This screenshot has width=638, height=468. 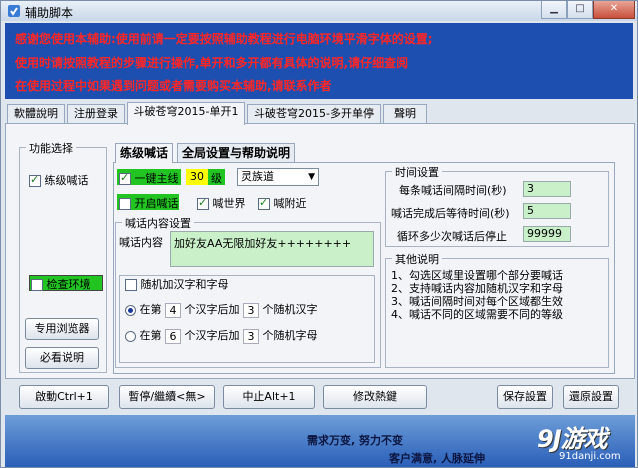 What do you see at coordinates (269, 397) in the screenshot?
I see `stop-button: 中止Alt+1` at bounding box center [269, 397].